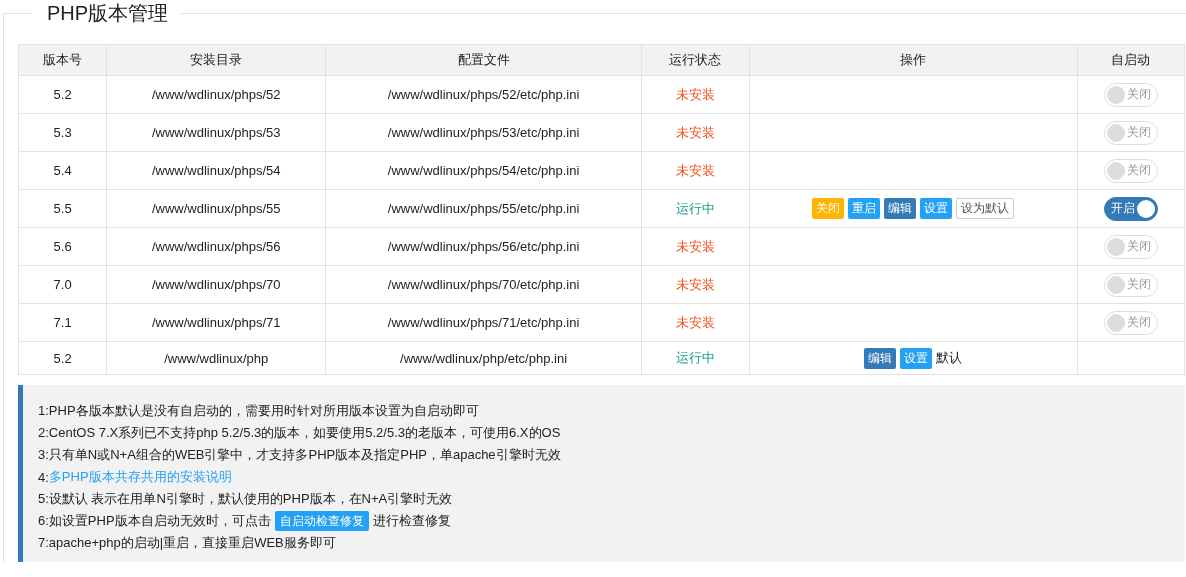 The height and width of the screenshot is (577, 1186). Describe the element at coordinates (321, 521) in the screenshot. I see `autostart-repair-button: 自启动检查修复` at that location.